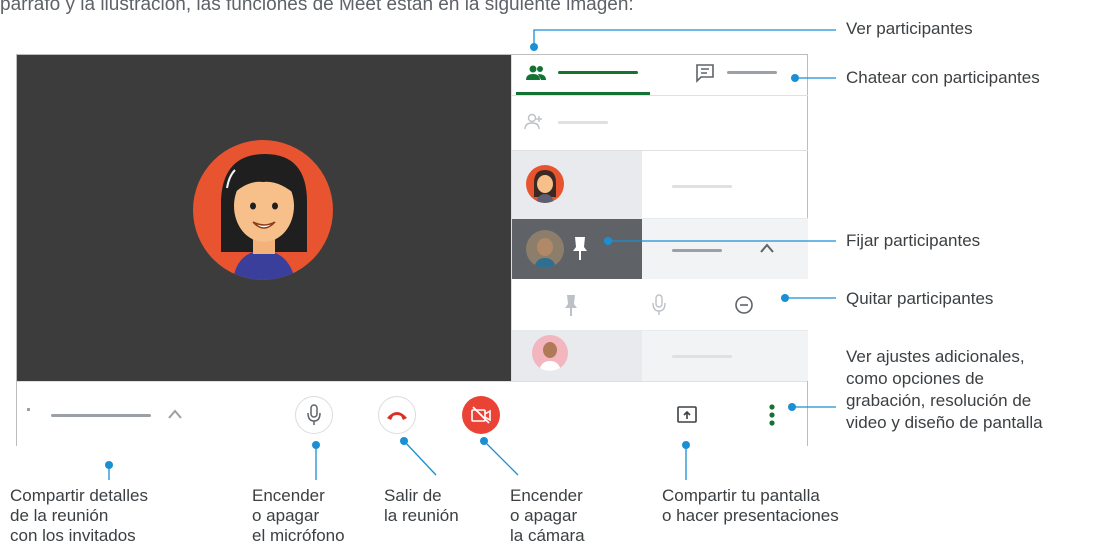 This screenshot has height=555, width=1117. What do you see at coordinates (404, 441) in the screenshot?
I see `callout-dot-leave` at bounding box center [404, 441].